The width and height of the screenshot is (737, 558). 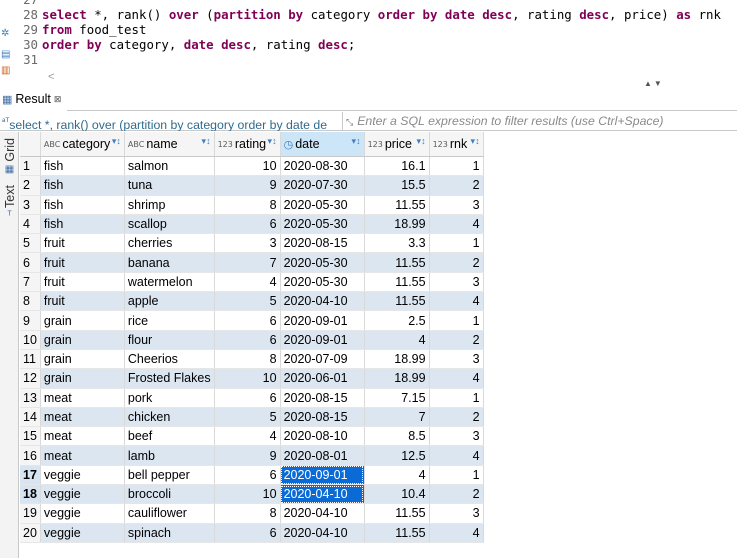 What do you see at coordinates (169, 301) in the screenshot?
I see `cell-name: apple` at bounding box center [169, 301].